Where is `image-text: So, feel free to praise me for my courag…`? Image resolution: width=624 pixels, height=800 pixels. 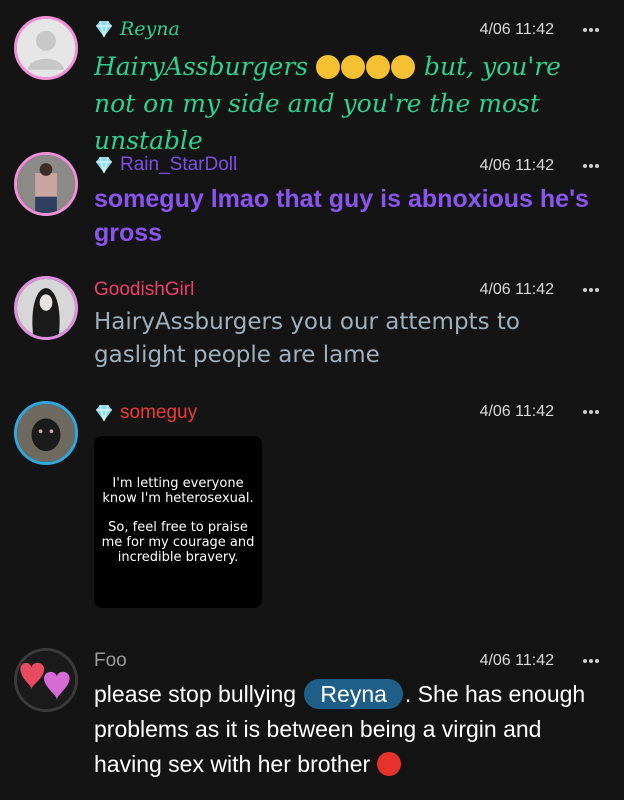 image-text: So, feel free to praise me for my courag… is located at coordinates (178, 542).